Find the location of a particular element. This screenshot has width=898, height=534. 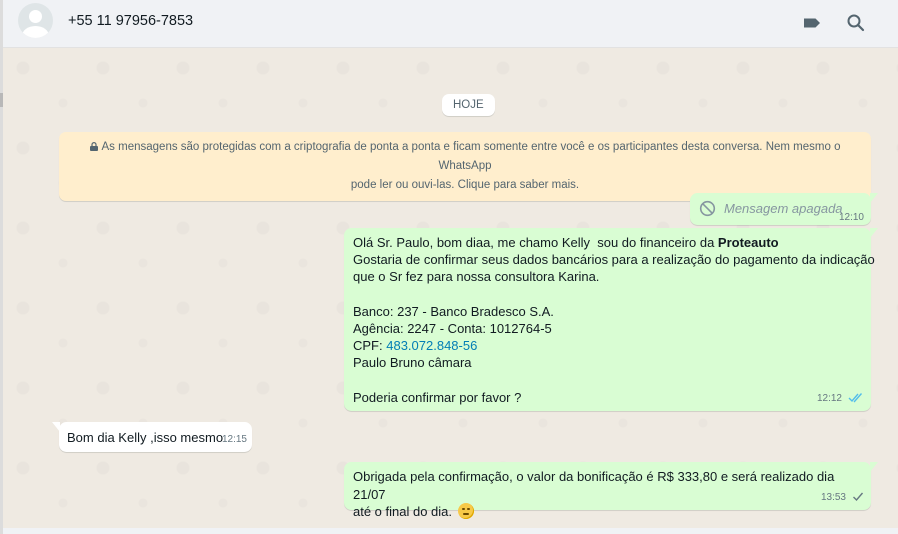

message-line: Agência: 2247 - Conta: 1012764-5 is located at coordinates (452, 329).